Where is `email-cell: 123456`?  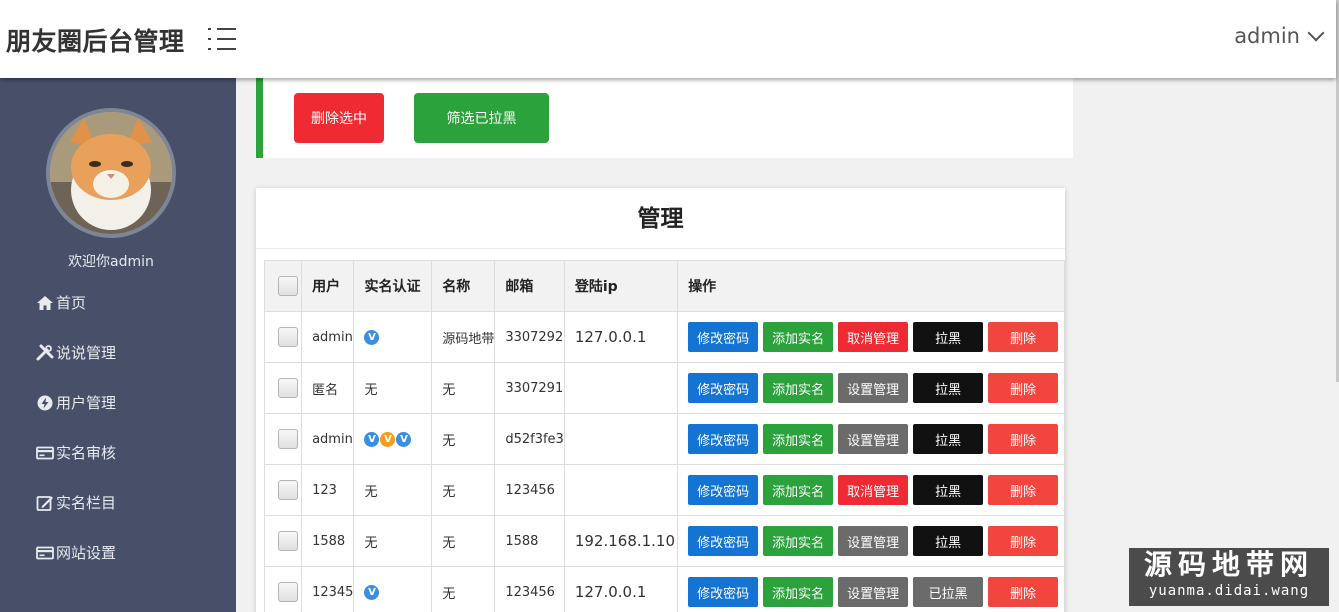 email-cell: 123456 is located at coordinates (529, 490).